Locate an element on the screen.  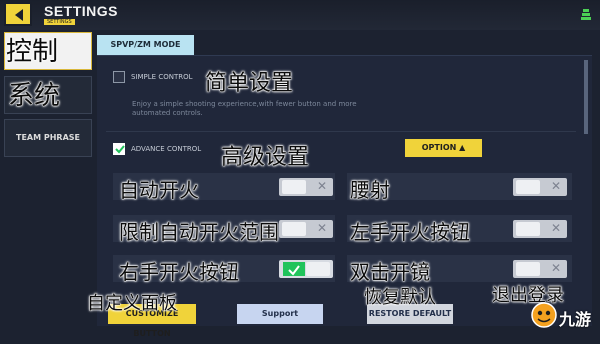
setting-label-right-fire: 右手开火按钮 is located at coordinates (179, 272).